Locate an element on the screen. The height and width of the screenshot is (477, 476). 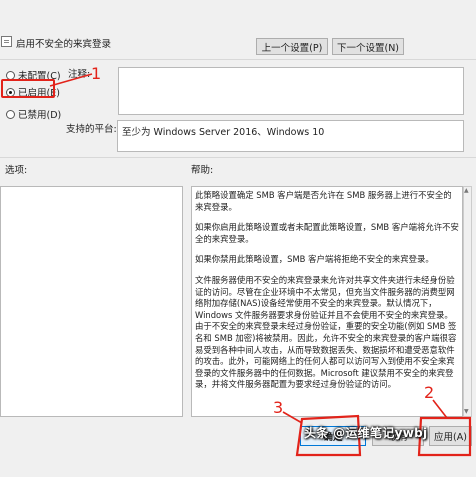
annotation-number-3: 3 is located at coordinates (278, 407).